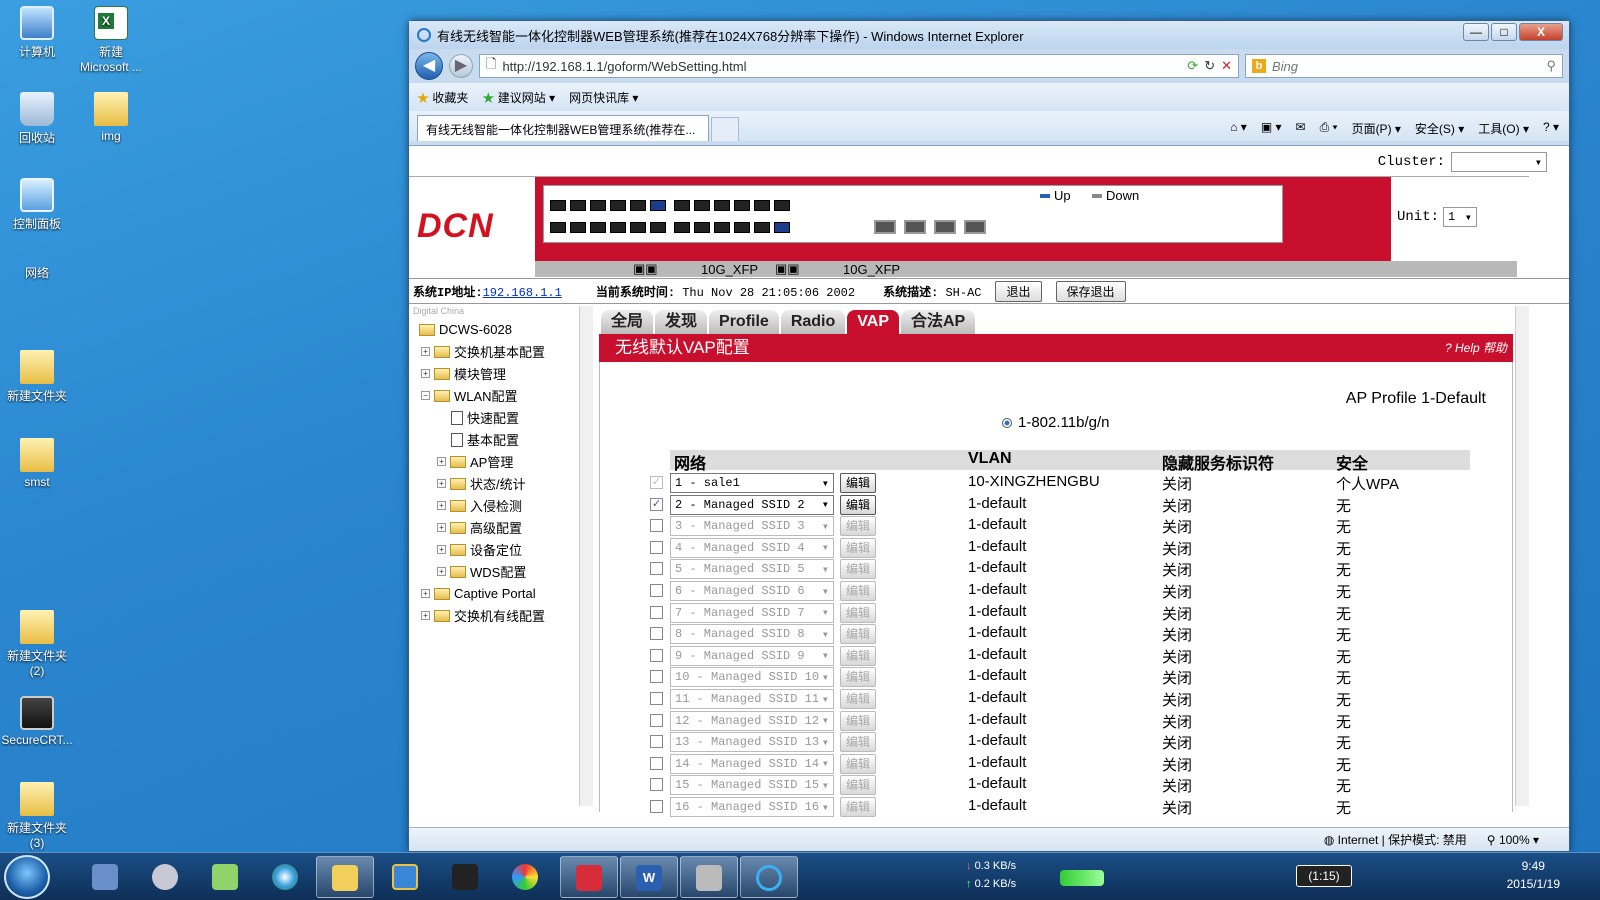  I want to click on help-menu: ? ▾, so click(1551, 128).